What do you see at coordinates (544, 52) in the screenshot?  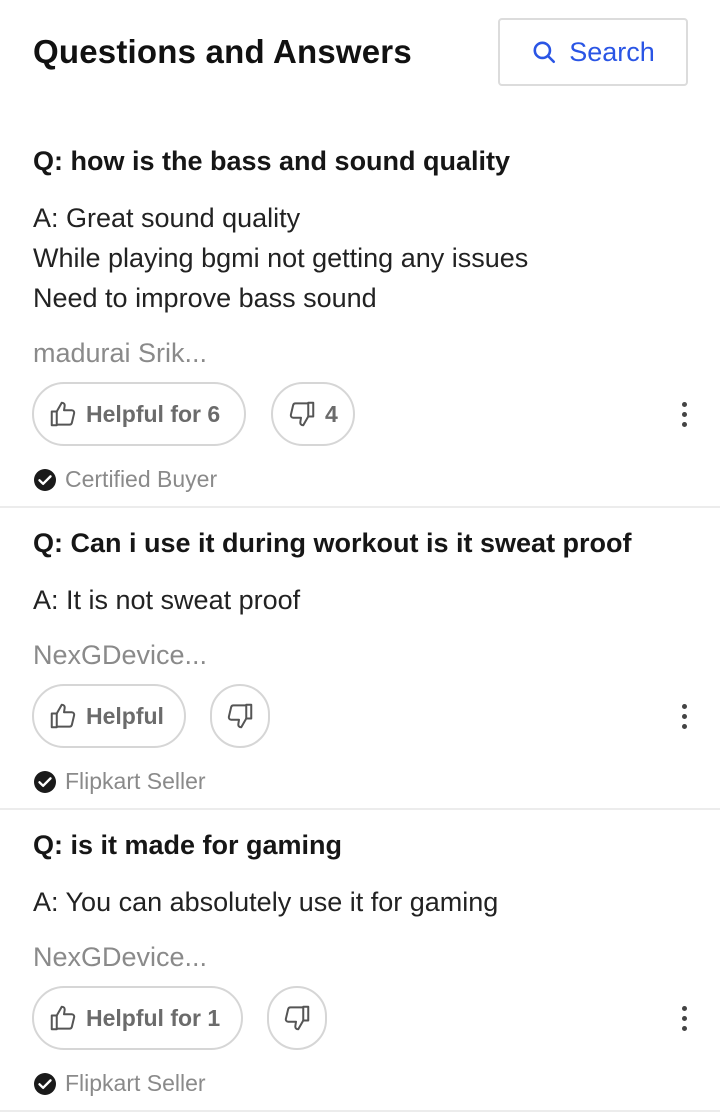 I see `search-icon` at bounding box center [544, 52].